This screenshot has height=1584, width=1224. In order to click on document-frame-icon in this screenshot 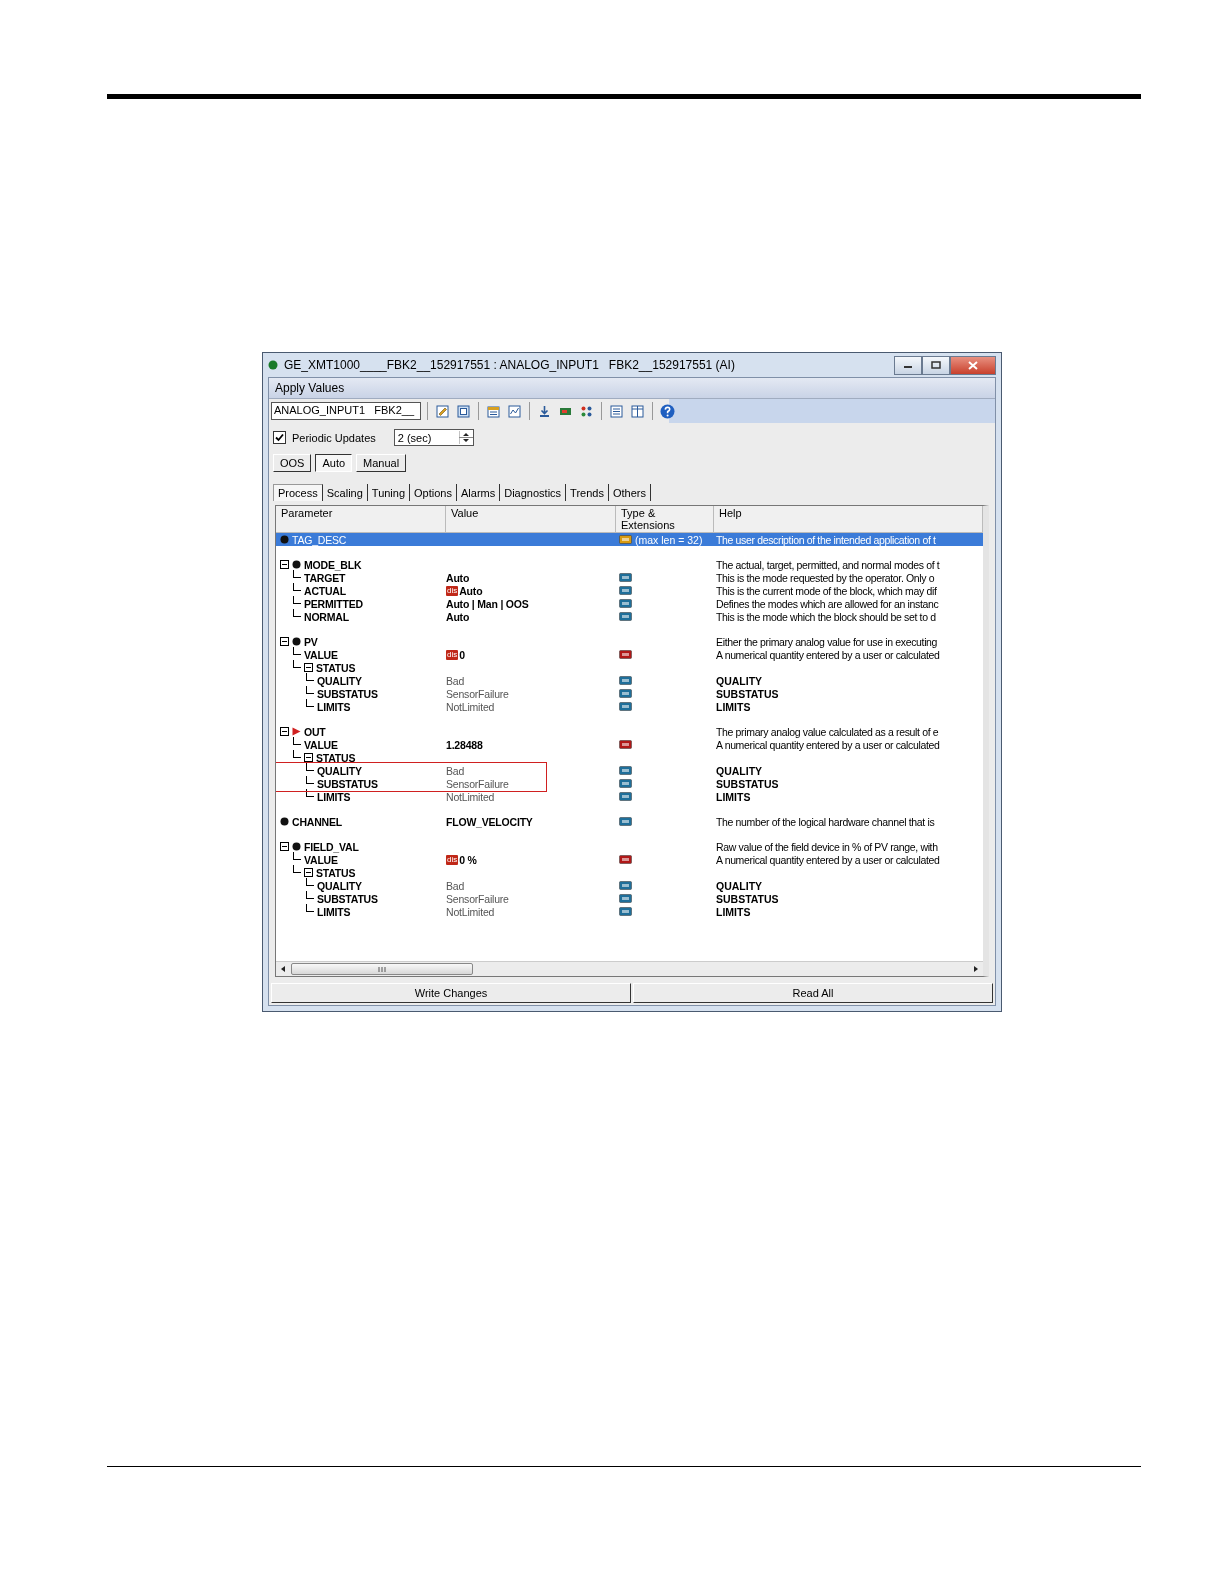, I will do `click(463, 411)`.